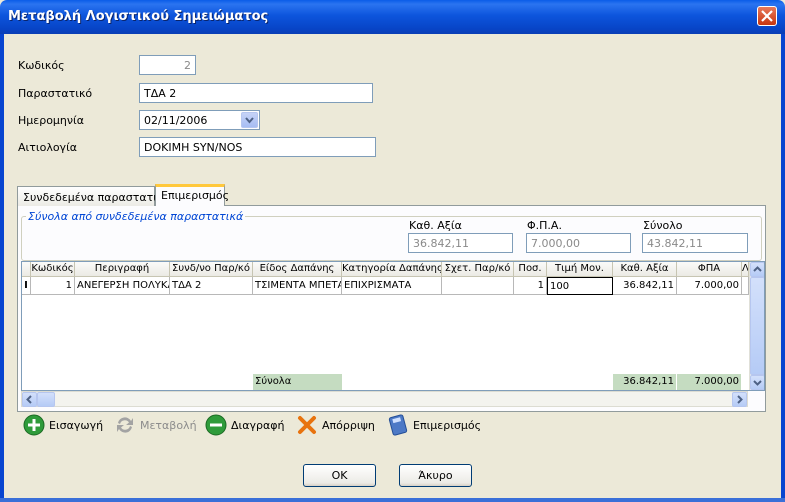  What do you see at coordinates (34, 425) in the screenshot?
I see `add-icon` at bounding box center [34, 425].